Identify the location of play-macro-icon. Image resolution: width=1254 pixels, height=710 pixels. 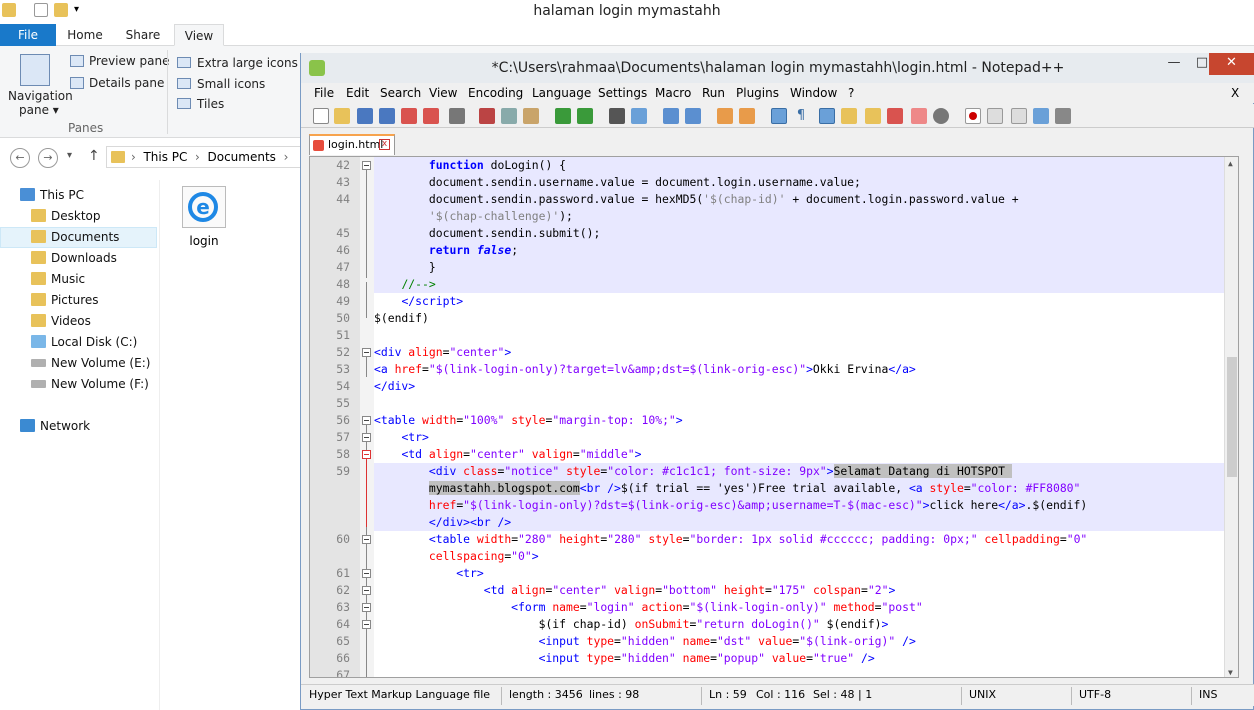
(1019, 116).